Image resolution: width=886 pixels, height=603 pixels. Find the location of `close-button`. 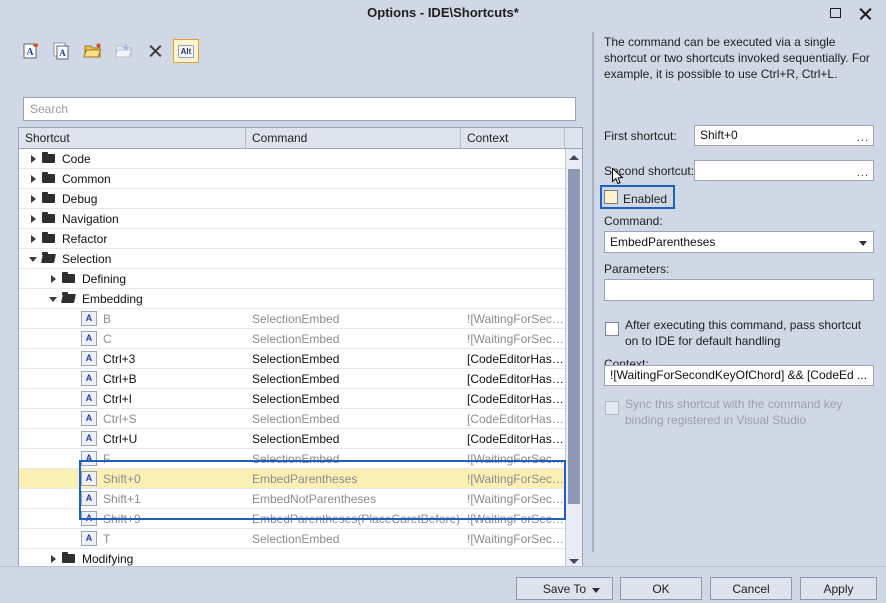

close-button is located at coordinates (865, 13).